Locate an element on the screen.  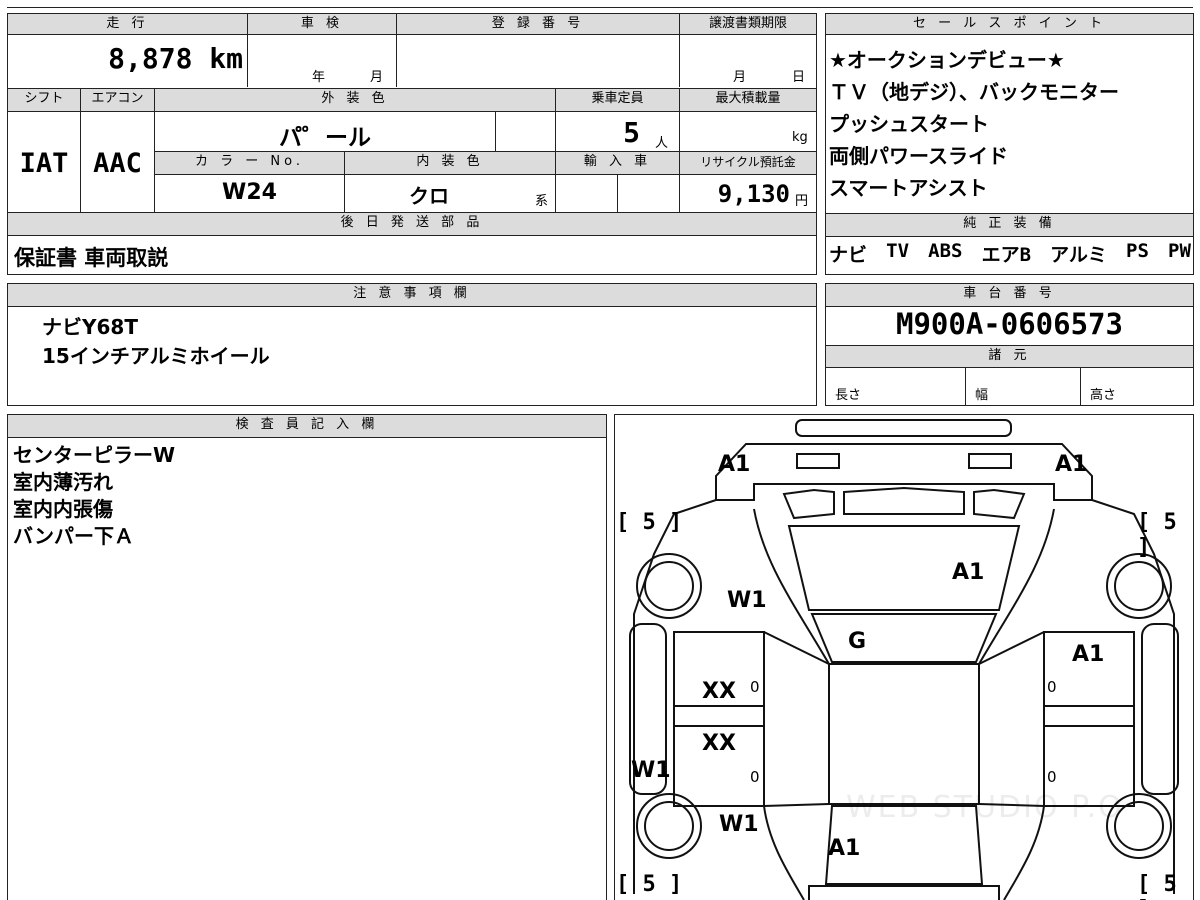
damage-left-fender: W1 is located at coordinates (747, 600).